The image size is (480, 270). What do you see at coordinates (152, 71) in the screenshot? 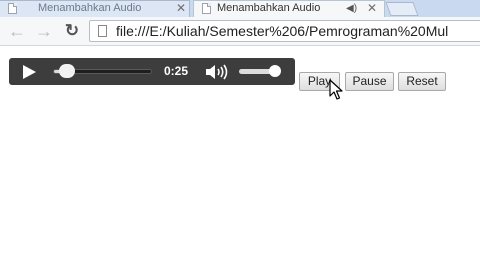
I see `audio-player: 0:25` at bounding box center [152, 71].